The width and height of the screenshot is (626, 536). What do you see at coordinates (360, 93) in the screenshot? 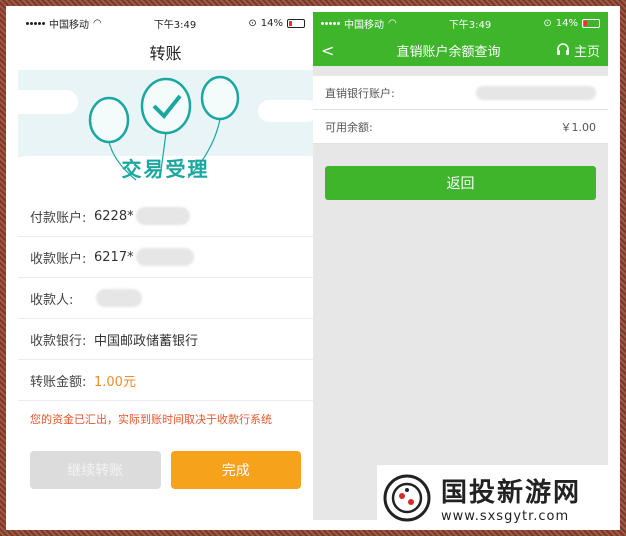
I see `account-label: 直销银行账户:` at bounding box center [360, 93].